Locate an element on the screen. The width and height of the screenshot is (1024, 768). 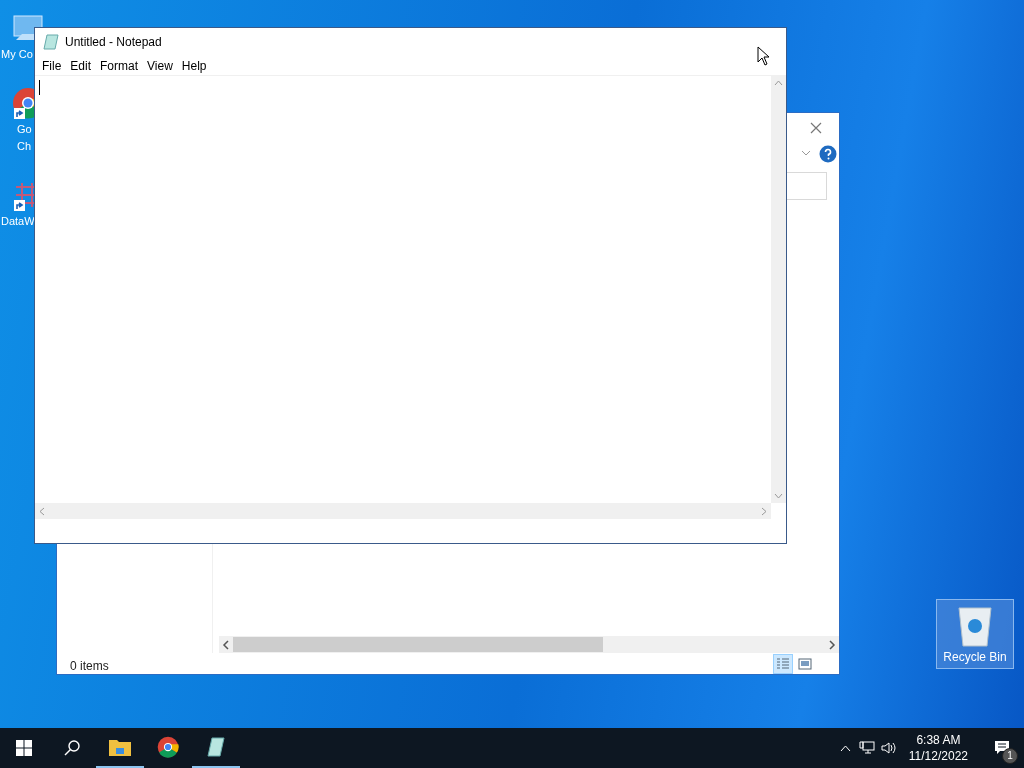
menu-item: Edit is located at coordinates (81, 65).